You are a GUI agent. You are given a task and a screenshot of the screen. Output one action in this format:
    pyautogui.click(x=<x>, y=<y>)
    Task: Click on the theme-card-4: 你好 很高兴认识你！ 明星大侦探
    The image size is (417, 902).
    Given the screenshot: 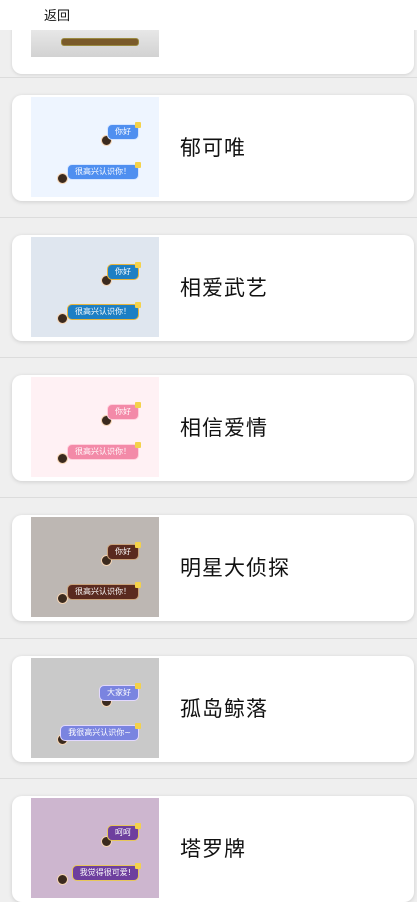 What is the action you would take?
    pyautogui.click(x=213, y=568)
    